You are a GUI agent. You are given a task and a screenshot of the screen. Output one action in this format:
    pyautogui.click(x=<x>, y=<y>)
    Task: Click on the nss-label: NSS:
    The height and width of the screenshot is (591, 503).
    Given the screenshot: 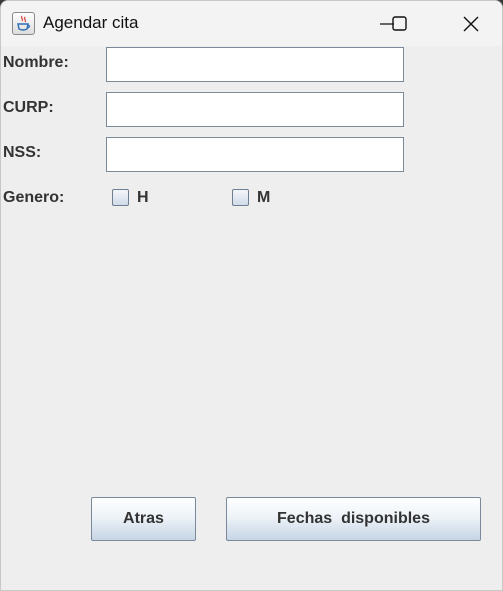 What is the action you would take?
    pyautogui.click(x=22, y=152)
    